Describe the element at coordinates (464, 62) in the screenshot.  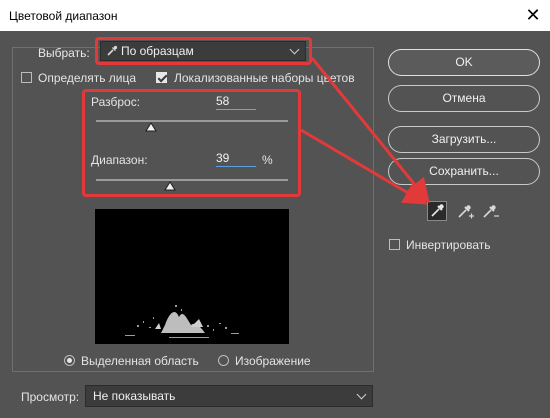
I see `ok-button: OK` at that location.